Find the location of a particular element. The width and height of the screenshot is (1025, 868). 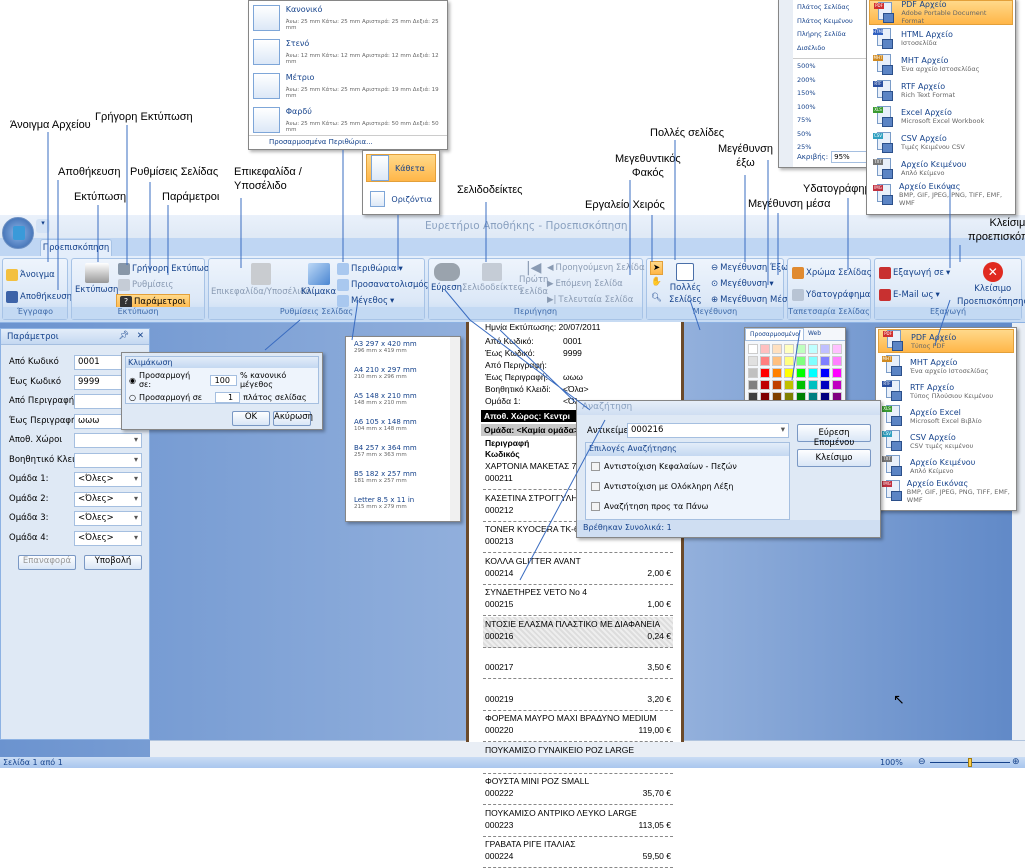

paper-size-option: B4 257 x 364 mm 257 mm x 363 mm is located at coordinates (407, 457).